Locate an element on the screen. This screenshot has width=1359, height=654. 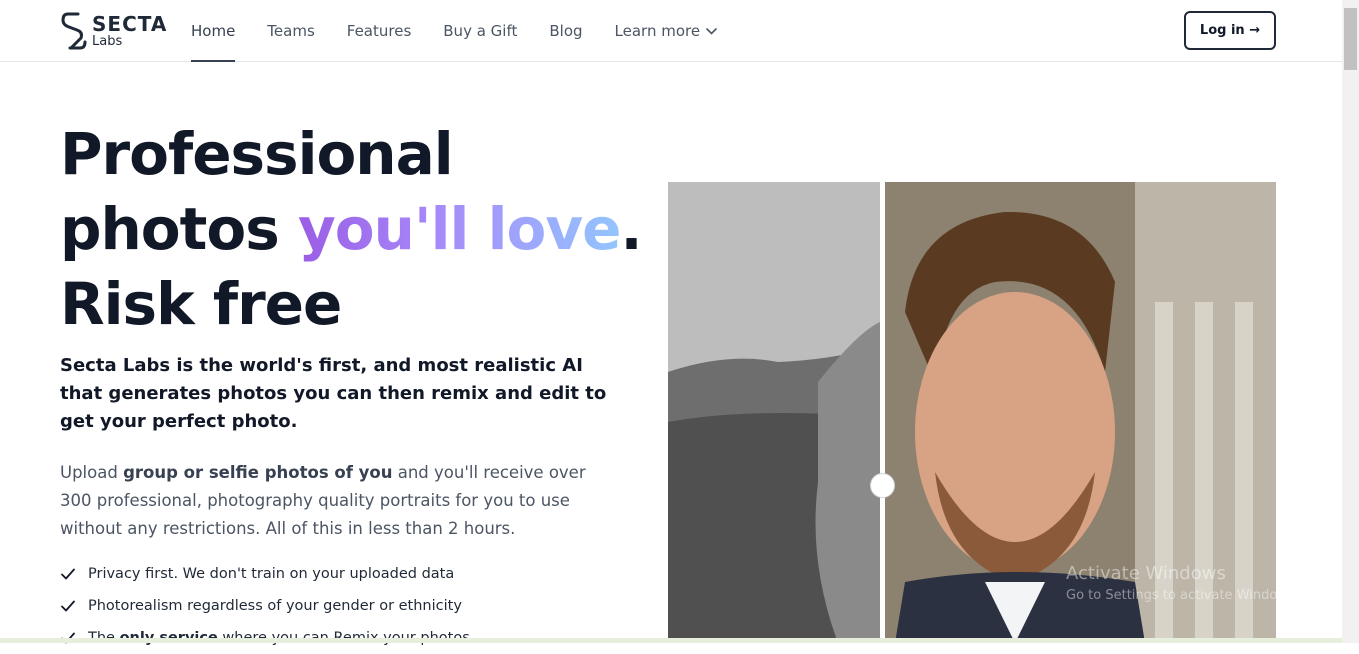
hero-title-line1: Professional is located at coordinates (257, 154).